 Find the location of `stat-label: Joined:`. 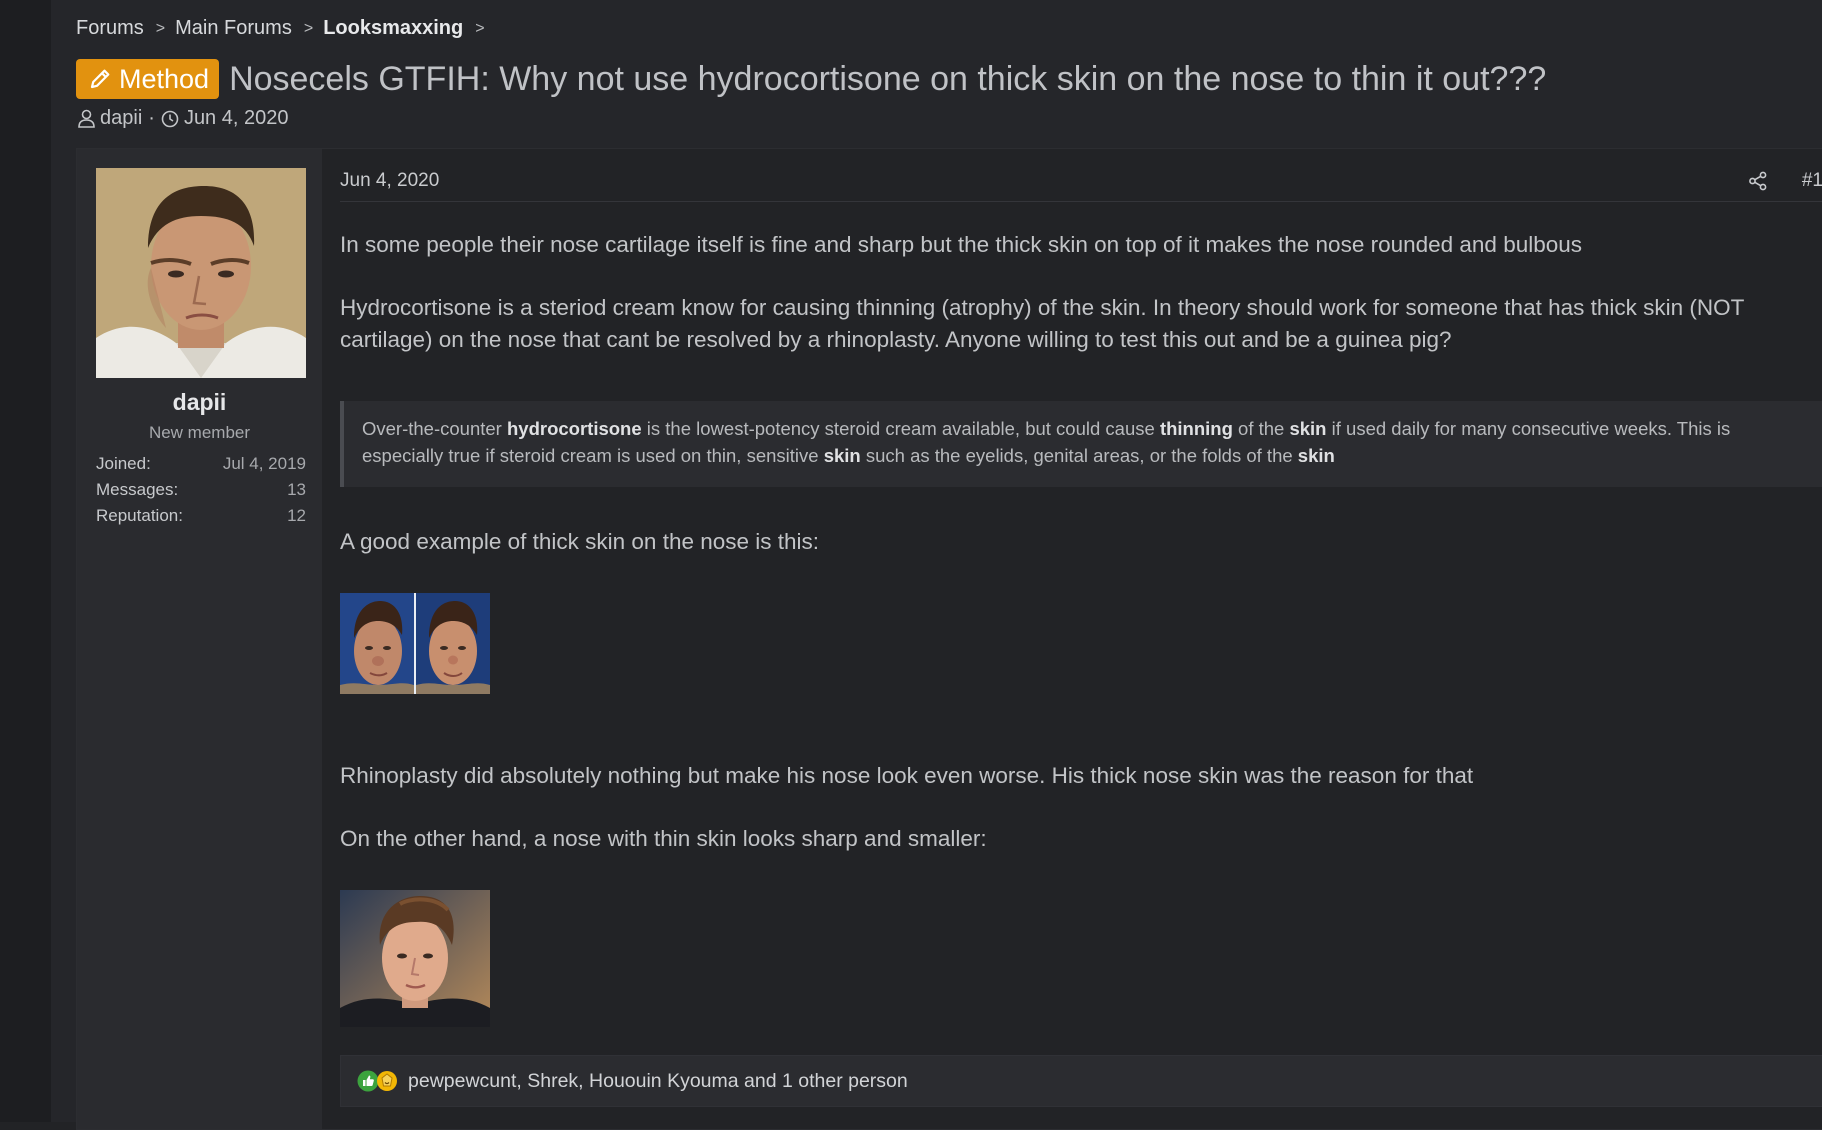

stat-label: Joined: is located at coordinates (123, 463).